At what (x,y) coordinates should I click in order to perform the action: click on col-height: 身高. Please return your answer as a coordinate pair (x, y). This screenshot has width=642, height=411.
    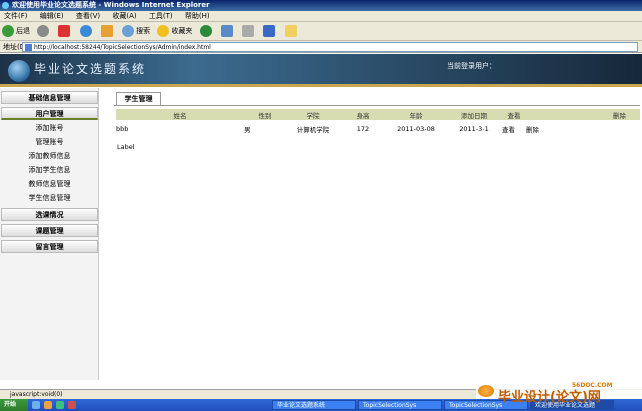
    Looking at the image, I should click on (363, 114).